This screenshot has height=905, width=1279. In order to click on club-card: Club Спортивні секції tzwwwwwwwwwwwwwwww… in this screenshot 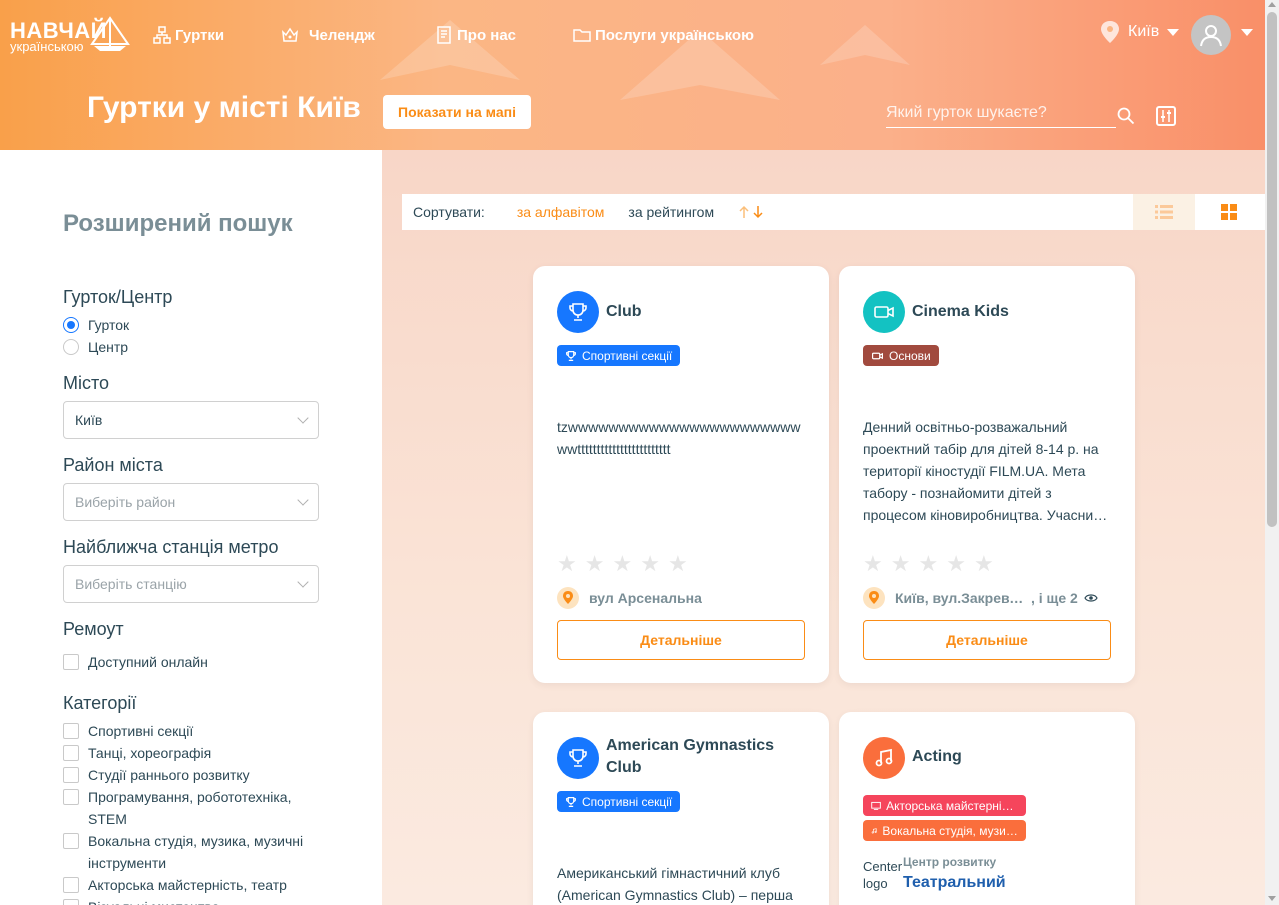, I will do `click(681, 474)`.